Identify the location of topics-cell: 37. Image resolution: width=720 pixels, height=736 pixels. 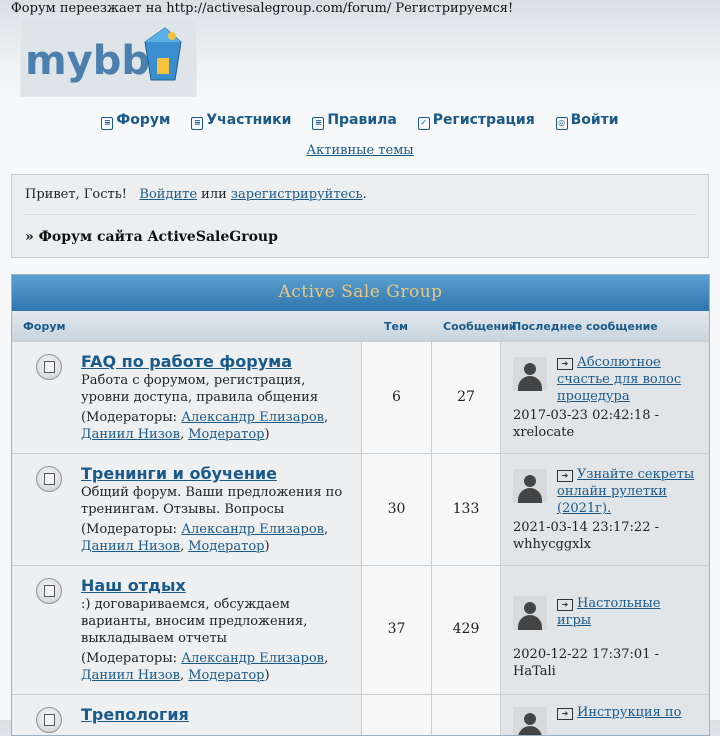
(397, 630).